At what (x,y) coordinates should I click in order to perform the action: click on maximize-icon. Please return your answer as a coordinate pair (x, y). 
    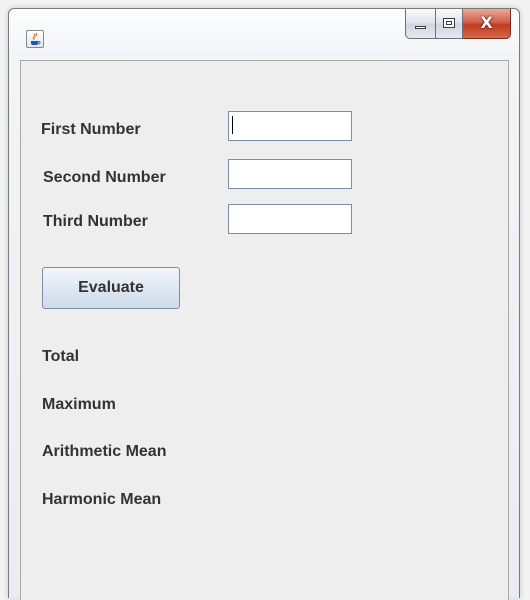
    Looking at the image, I should click on (449, 23).